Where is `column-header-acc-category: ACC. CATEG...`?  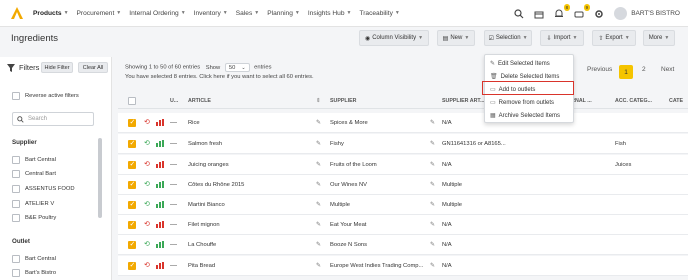 column-header-acc-category: ACC. CATEG... is located at coordinates (633, 101).